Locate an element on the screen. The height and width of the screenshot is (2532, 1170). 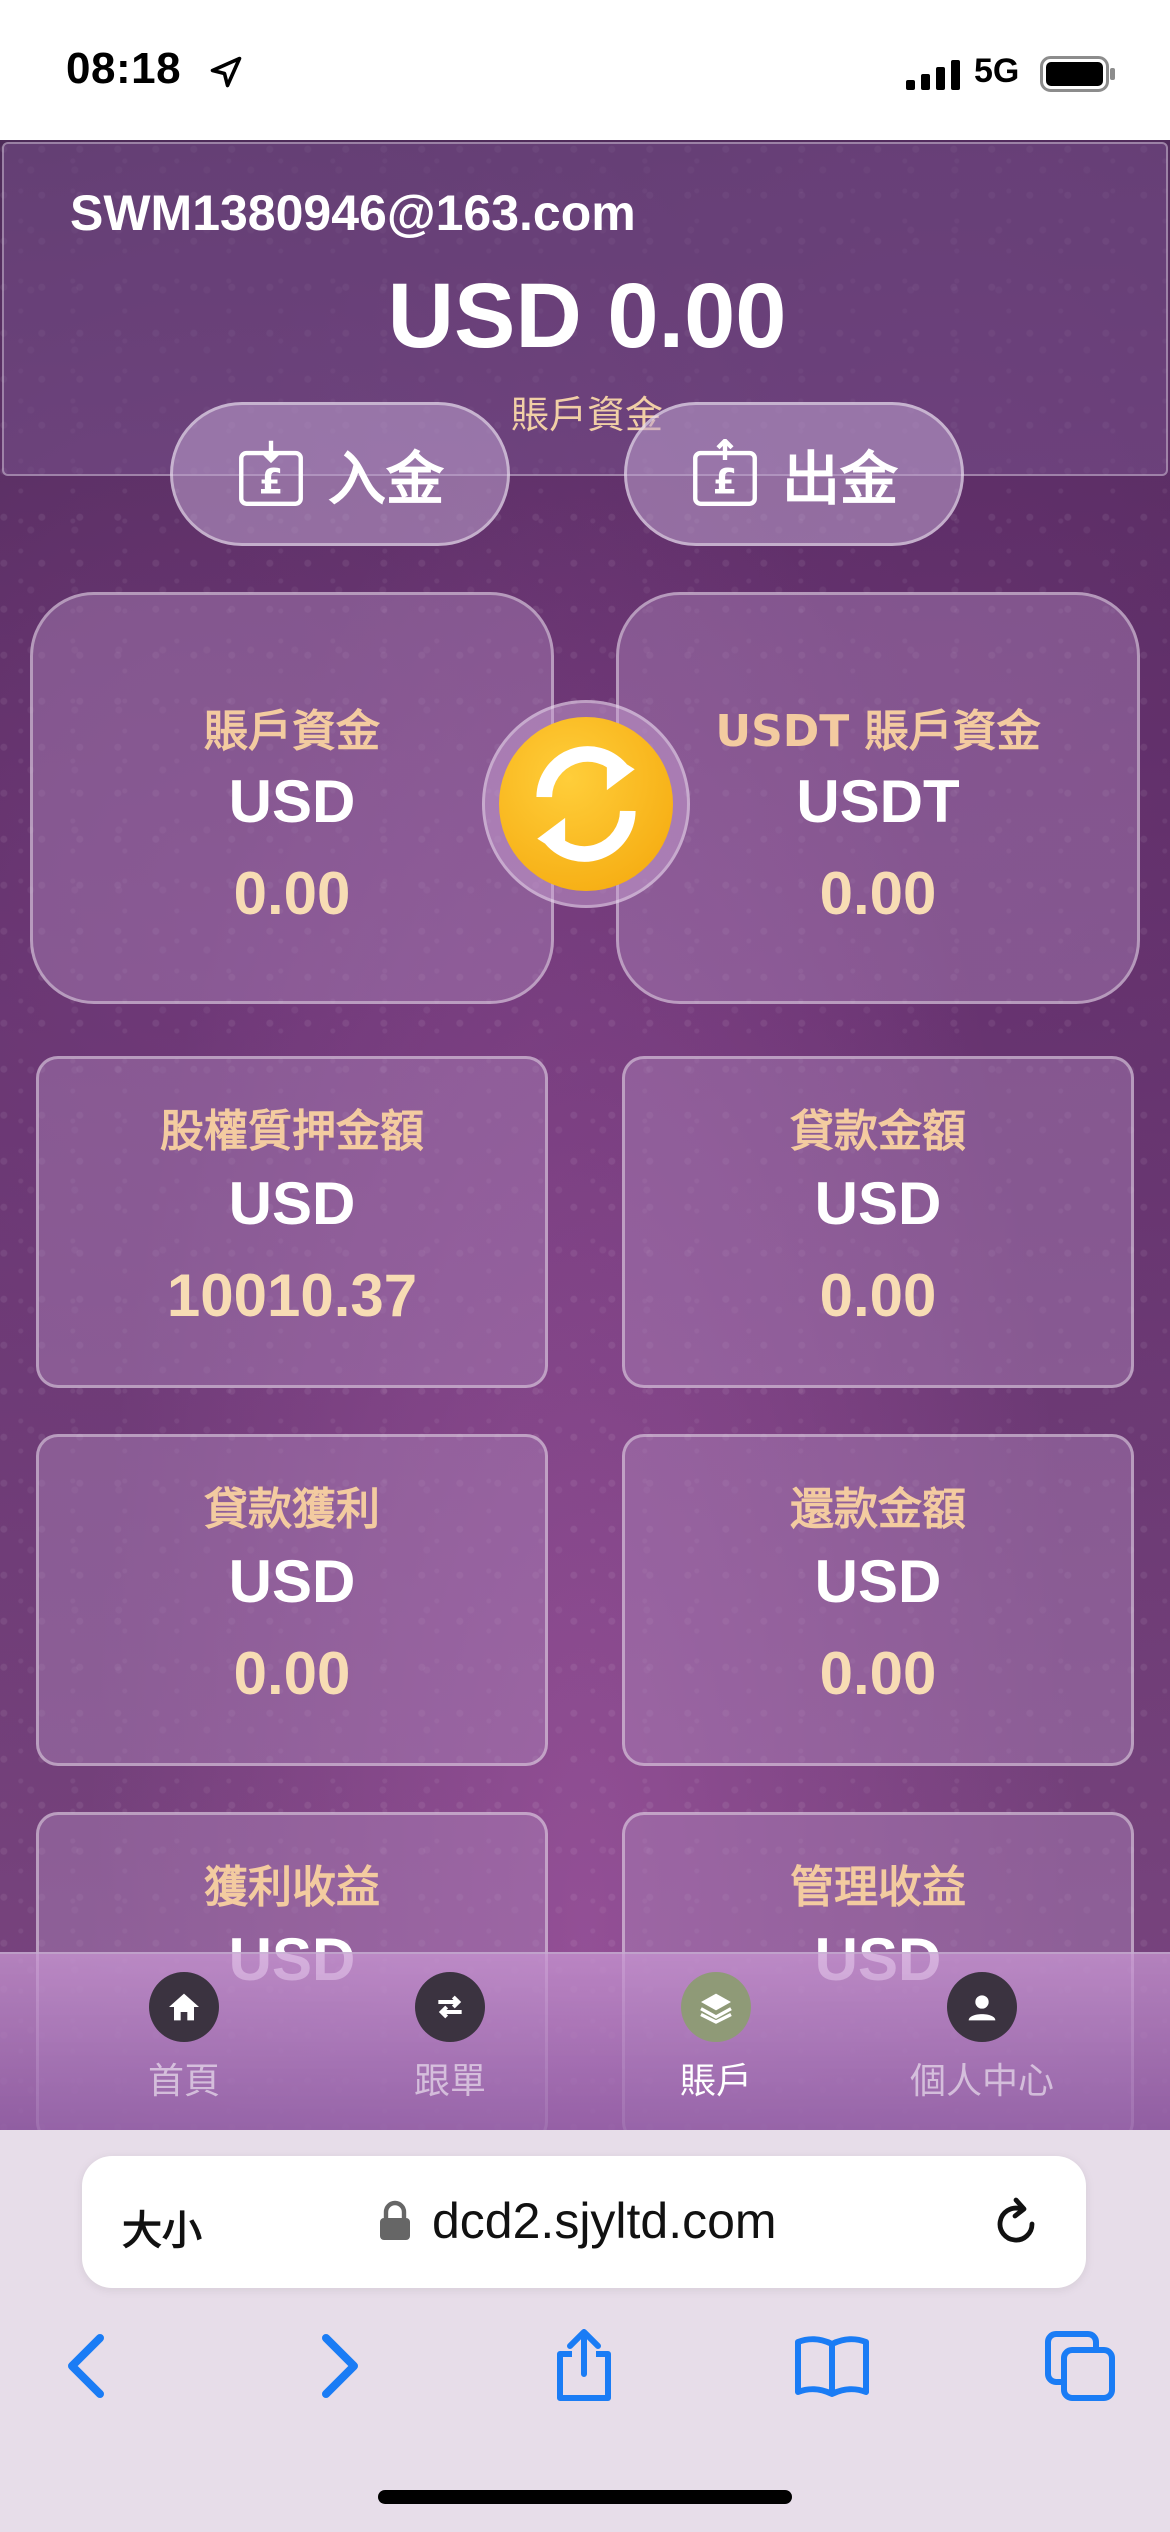
card-title: 貸款獲利 is located at coordinates (292, 1509).